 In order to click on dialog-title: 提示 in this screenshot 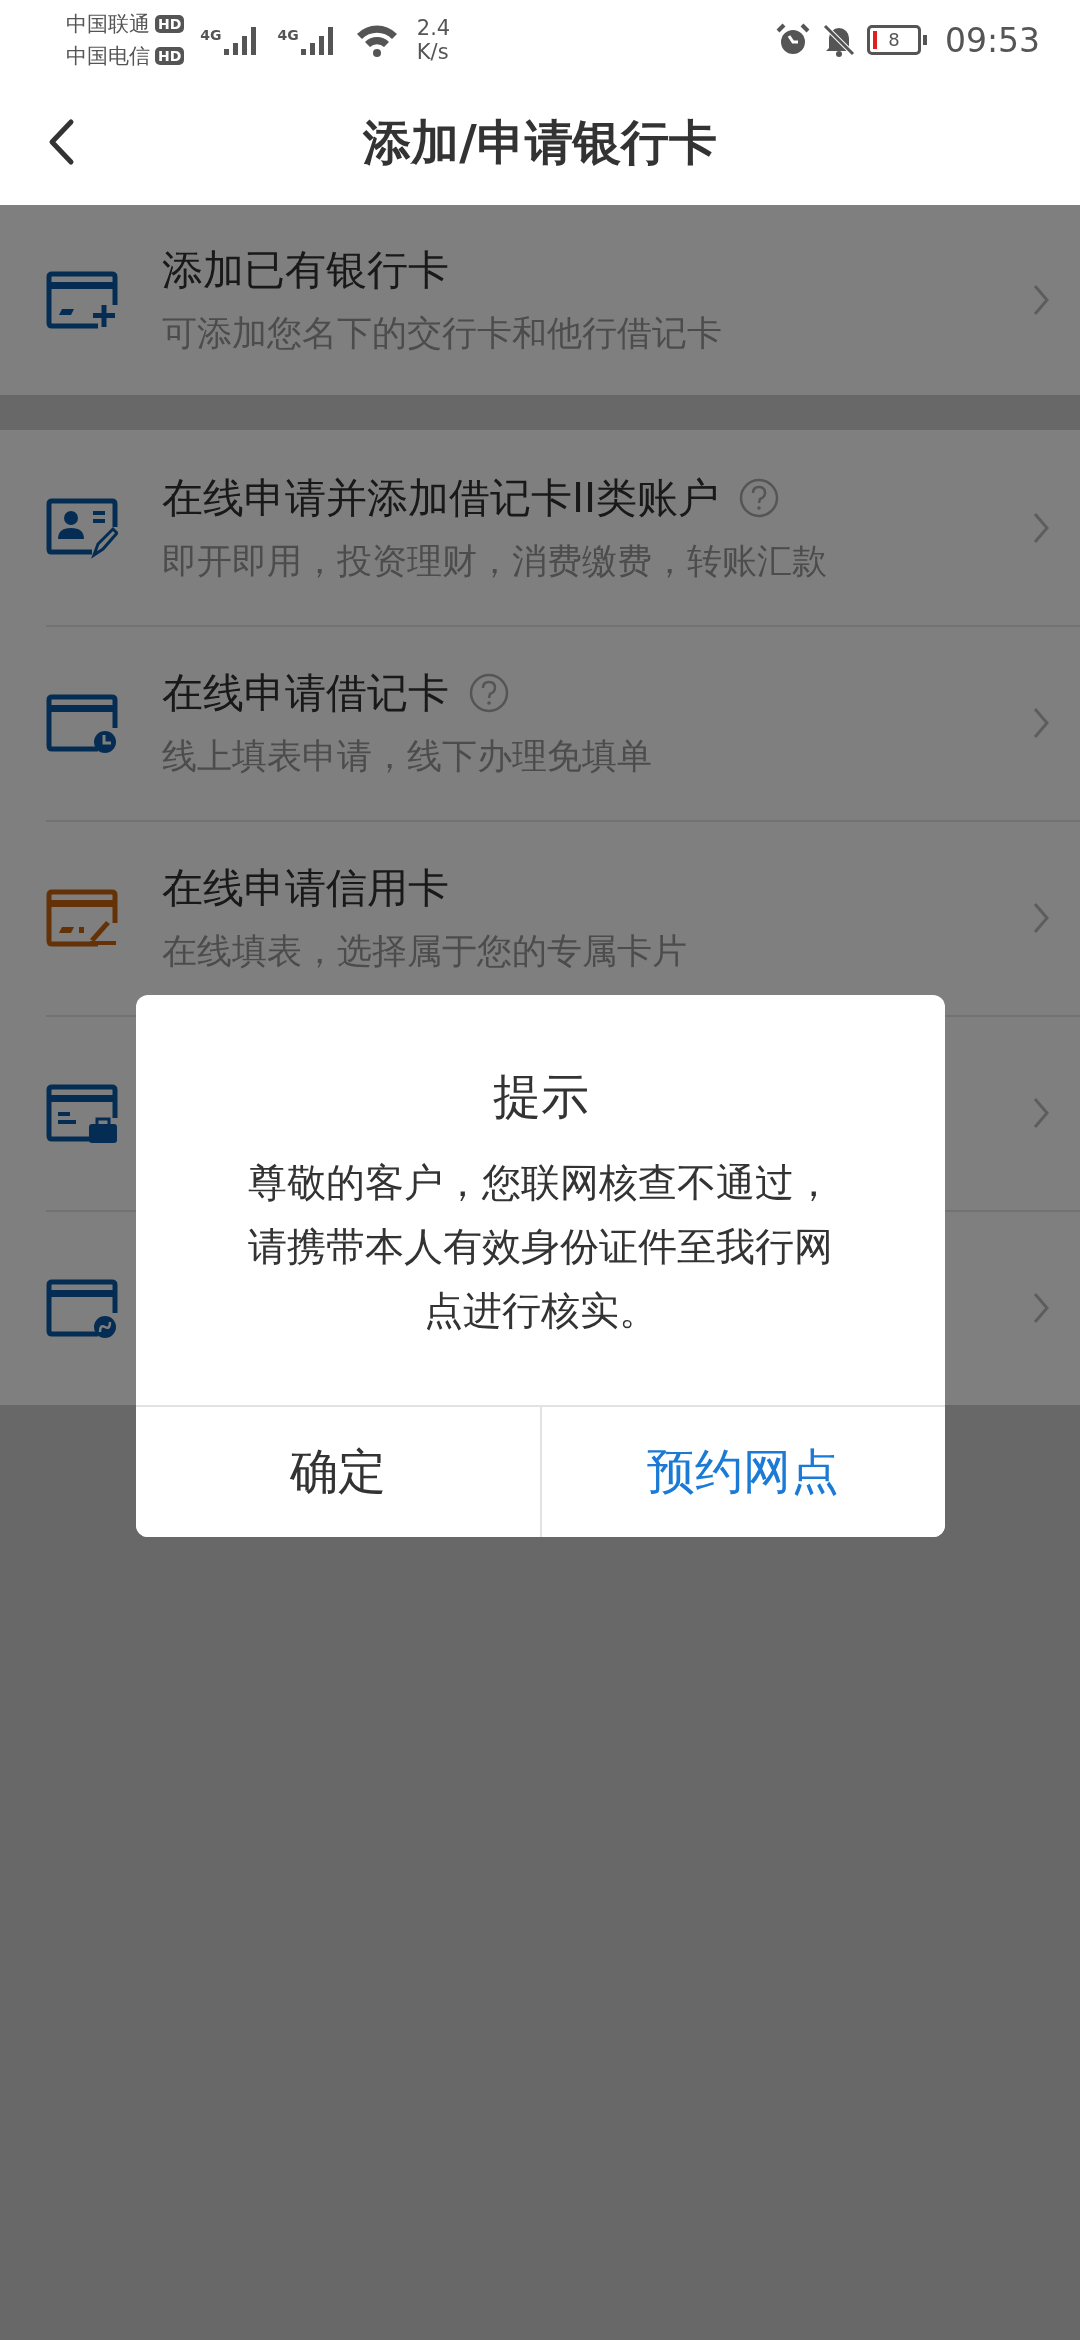, I will do `click(540, 1096)`.